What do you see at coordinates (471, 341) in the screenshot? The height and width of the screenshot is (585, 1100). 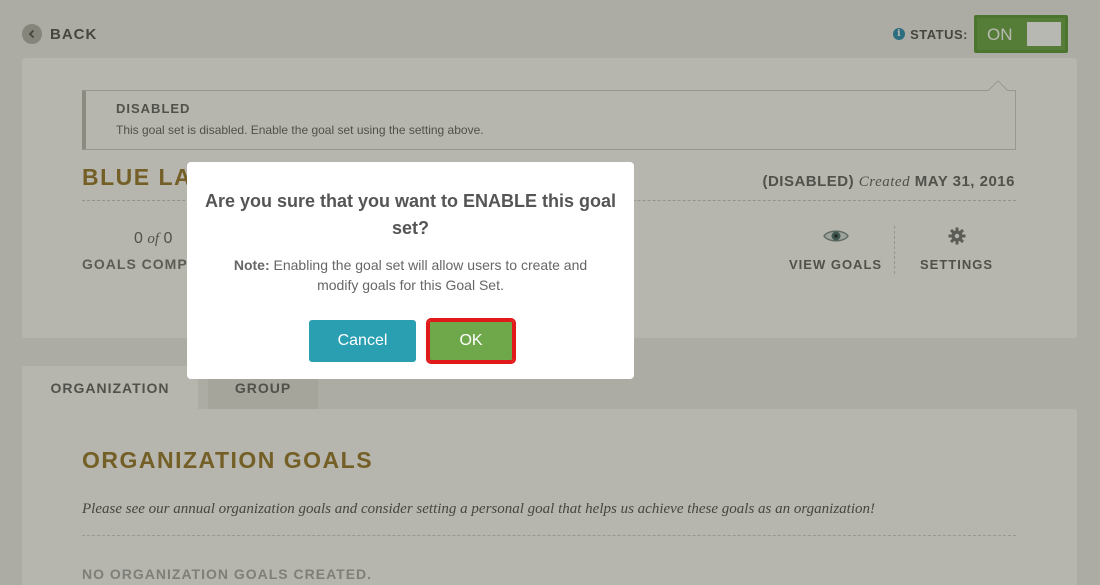 I see `ok-button: OK` at bounding box center [471, 341].